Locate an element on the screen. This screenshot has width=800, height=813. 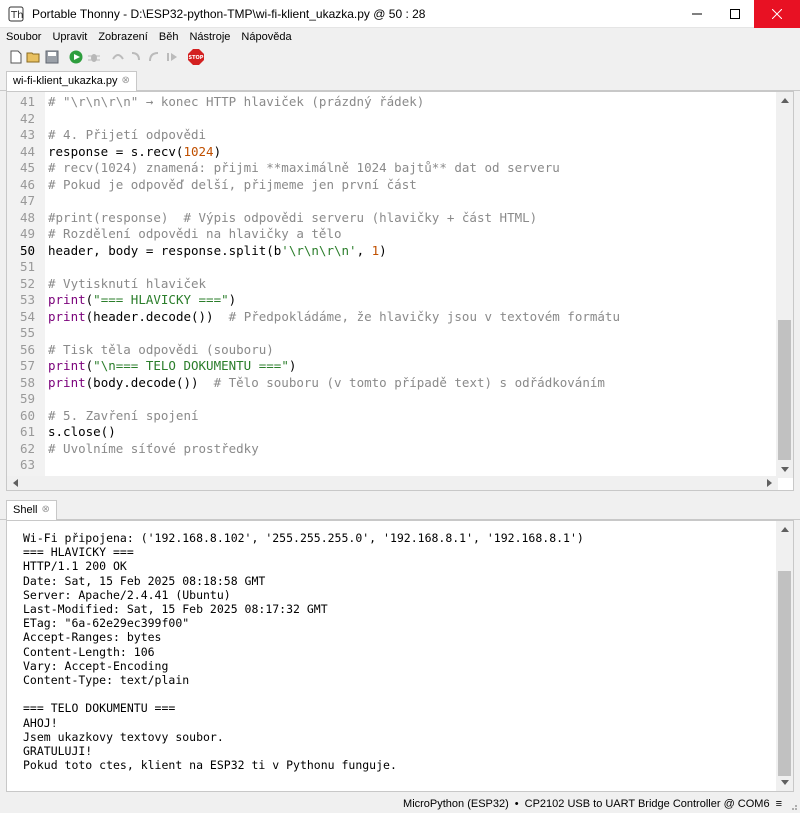
resume-button is located at coordinates (172, 57).